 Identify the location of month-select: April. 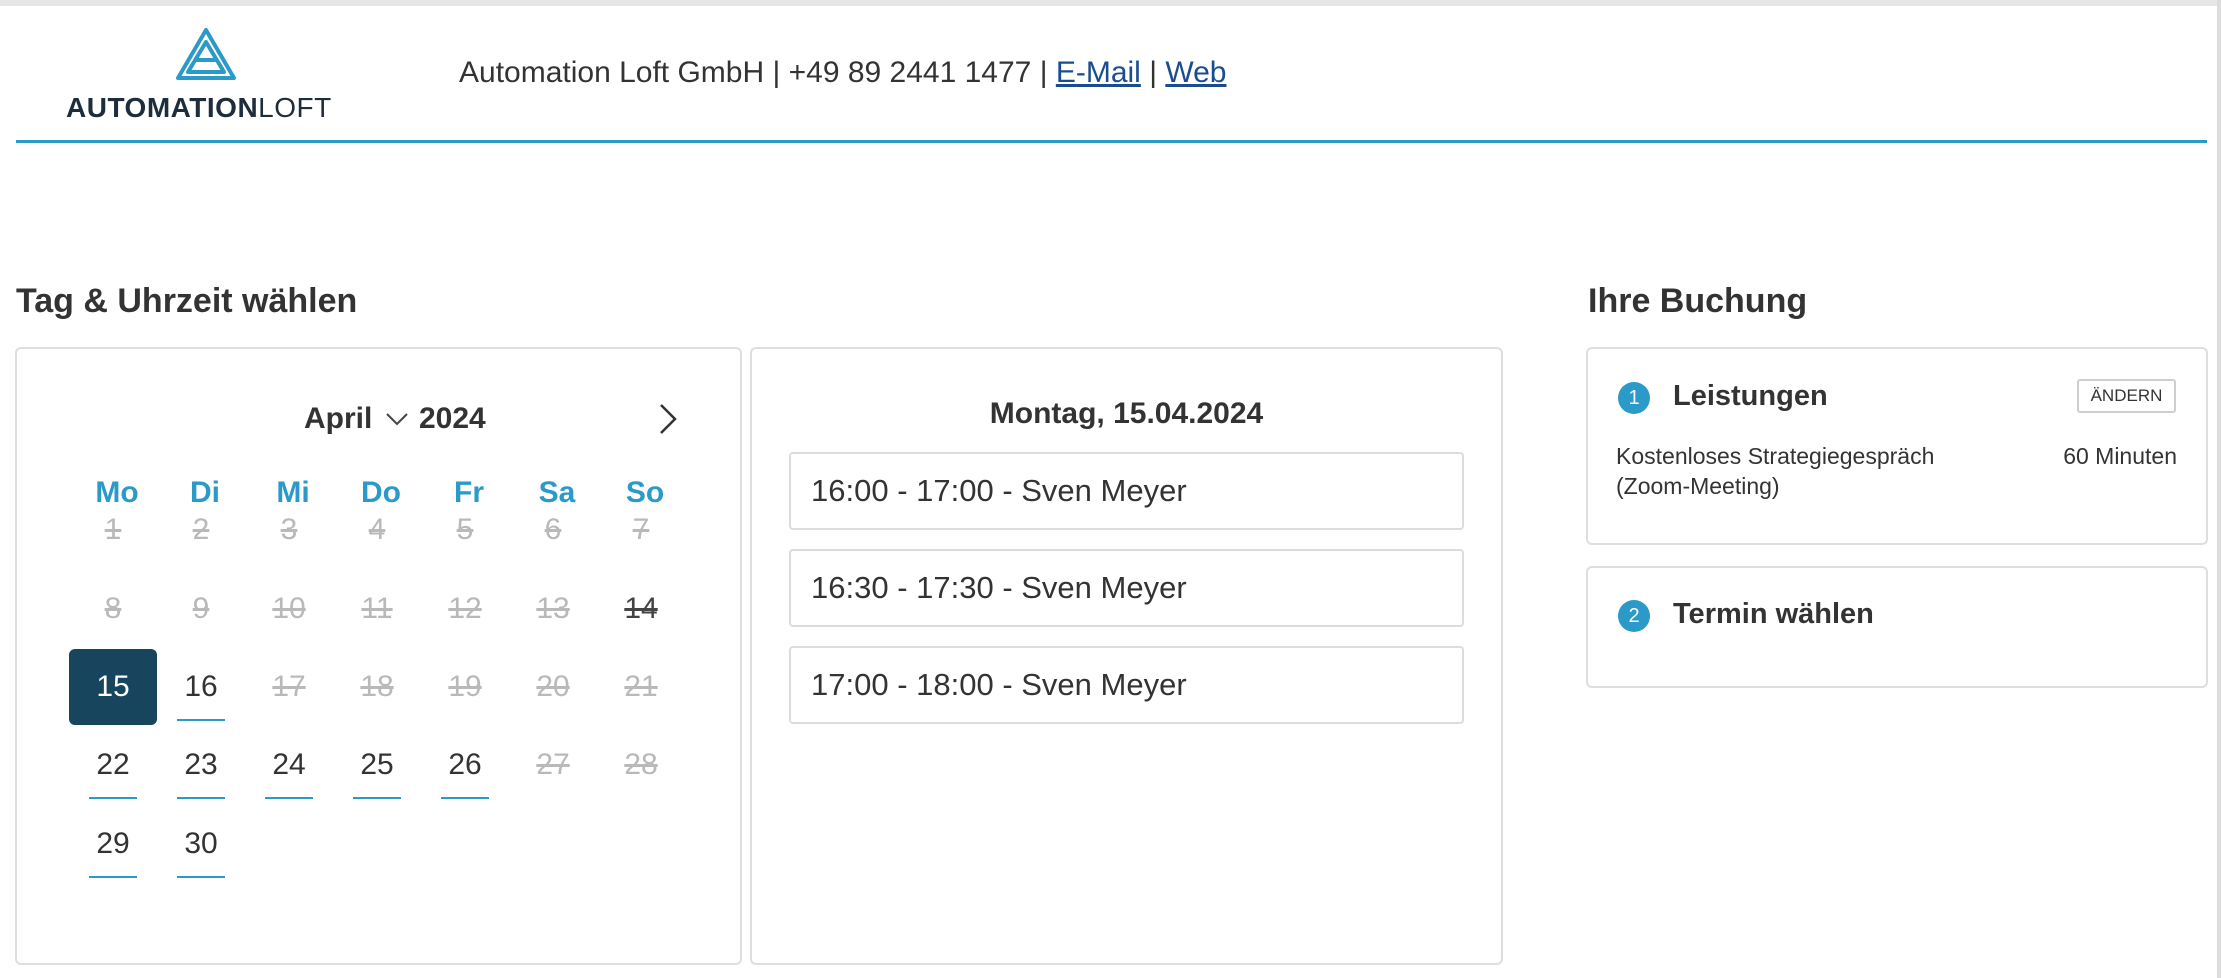
(338, 419).